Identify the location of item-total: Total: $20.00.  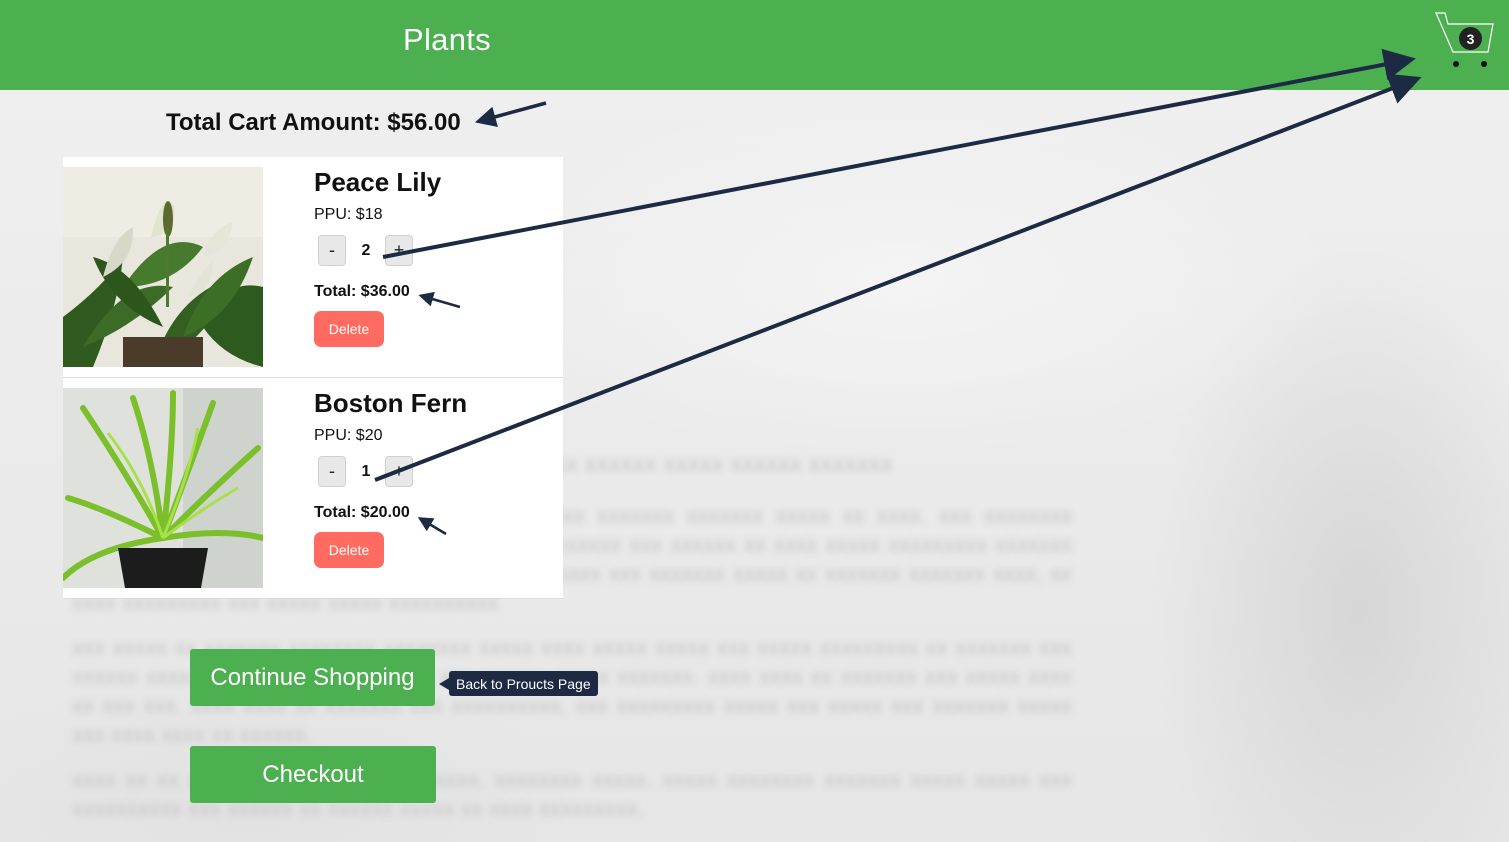
(362, 512).